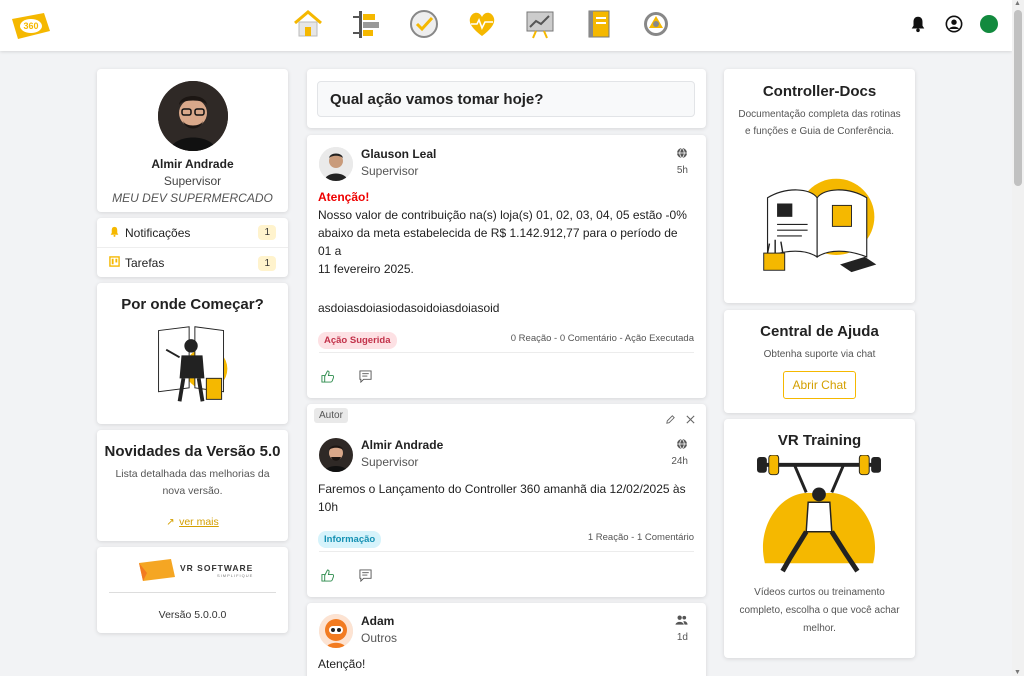 The height and width of the screenshot is (676, 1024). What do you see at coordinates (424, 24) in the screenshot?
I see `check-icon` at bounding box center [424, 24].